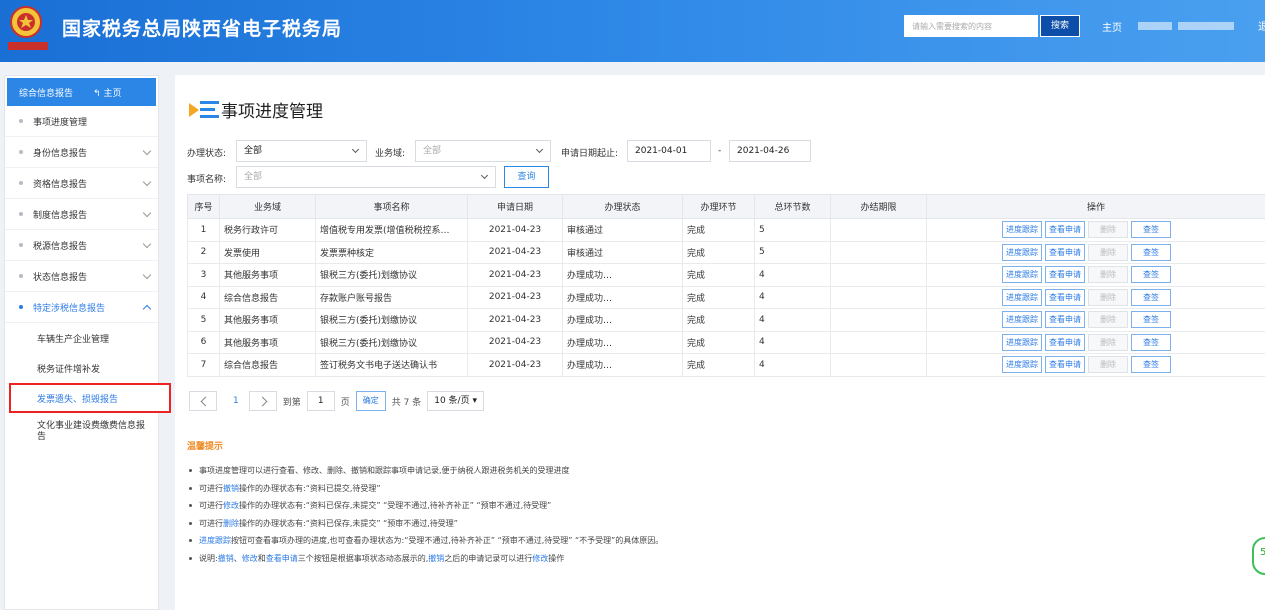 Image resolution: width=1265 pixels, height=610 pixels. What do you see at coordinates (203, 401) in the screenshot?
I see `prev-page-button` at bounding box center [203, 401].